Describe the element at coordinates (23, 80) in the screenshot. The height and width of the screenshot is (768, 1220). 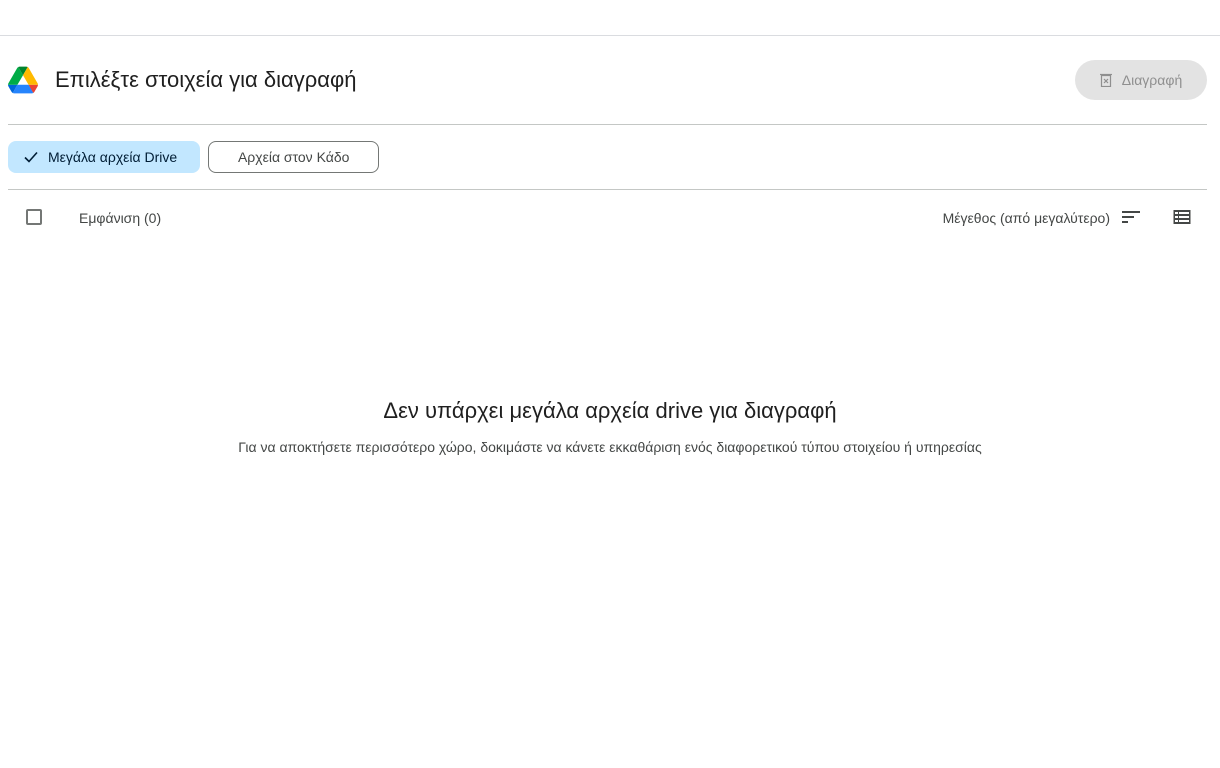
I see `google-drive-logo-icon` at that location.